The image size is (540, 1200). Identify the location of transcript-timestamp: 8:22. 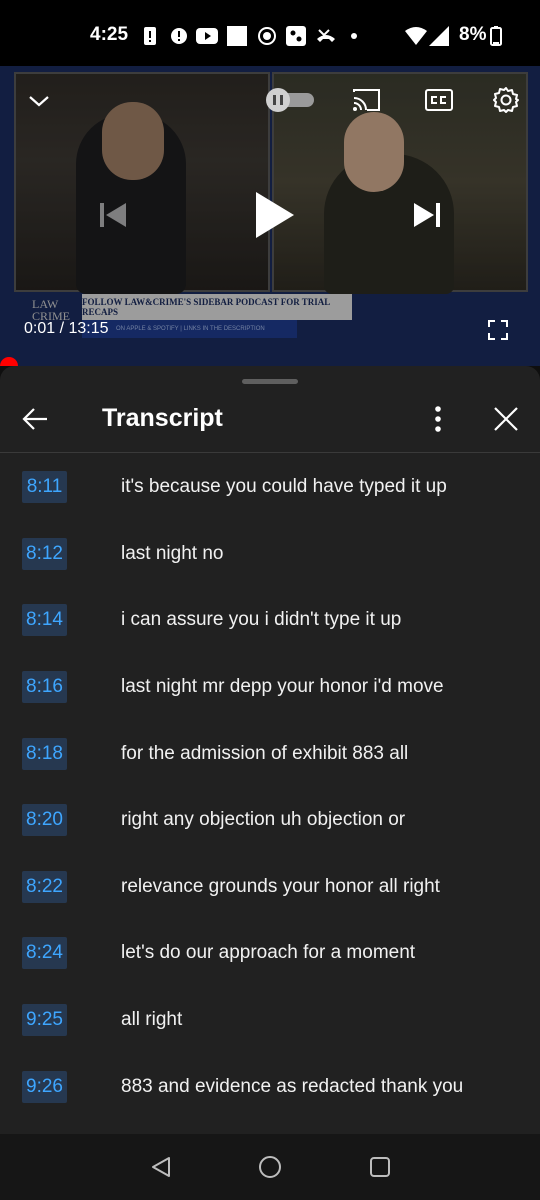
(44, 886).